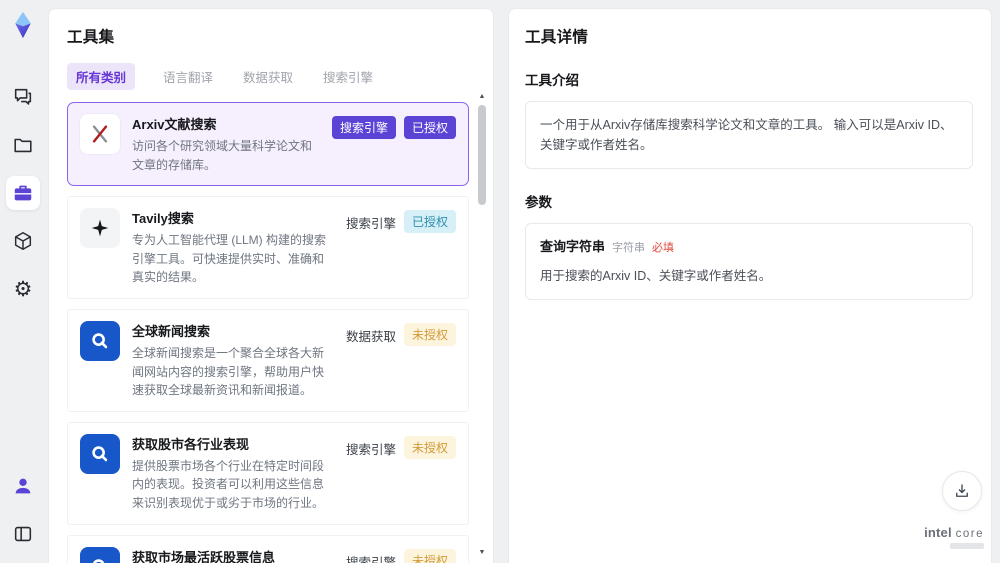 This screenshot has width=1000, height=563. What do you see at coordinates (101, 76) in the screenshot?
I see `tab-all-categories: 所有类别` at bounding box center [101, 76].